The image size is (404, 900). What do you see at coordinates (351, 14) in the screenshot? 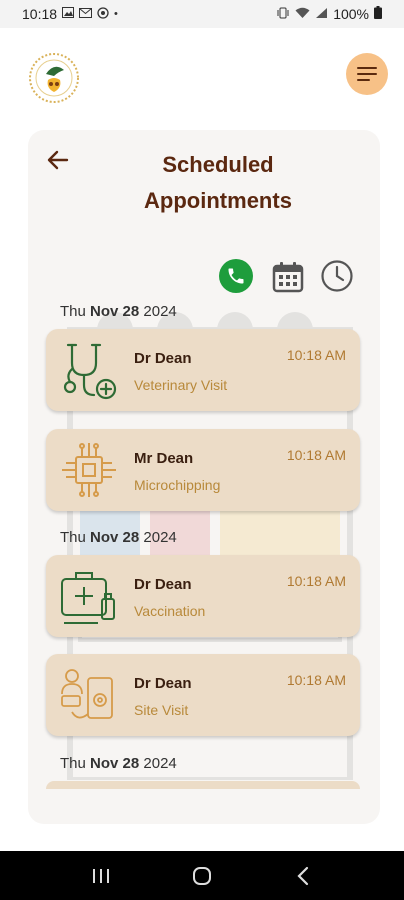
I see `battery-percent: 100%` at bounding box center [351, 14].